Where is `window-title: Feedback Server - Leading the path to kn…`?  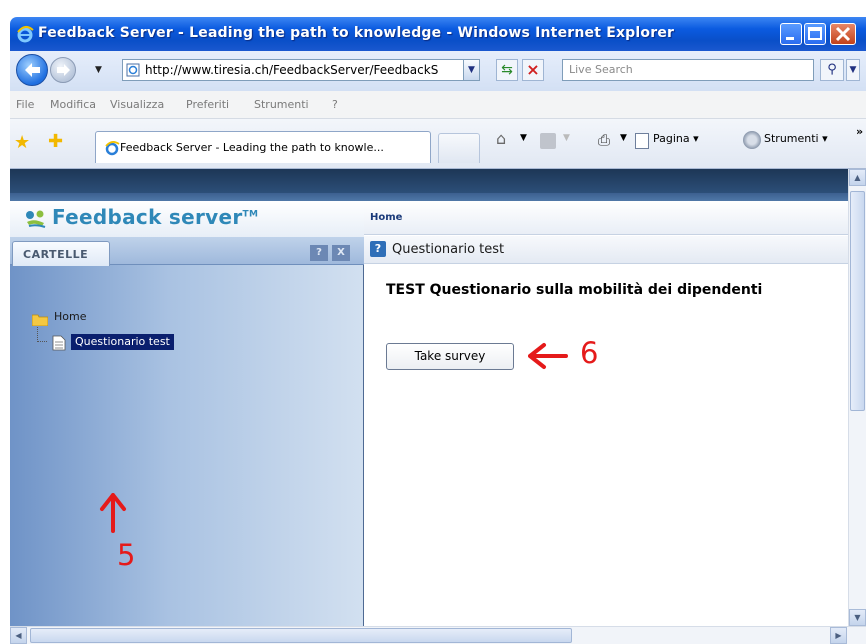 window-title: Feedback Server - Leading the path to kn… is located at coordinates (356, 33).